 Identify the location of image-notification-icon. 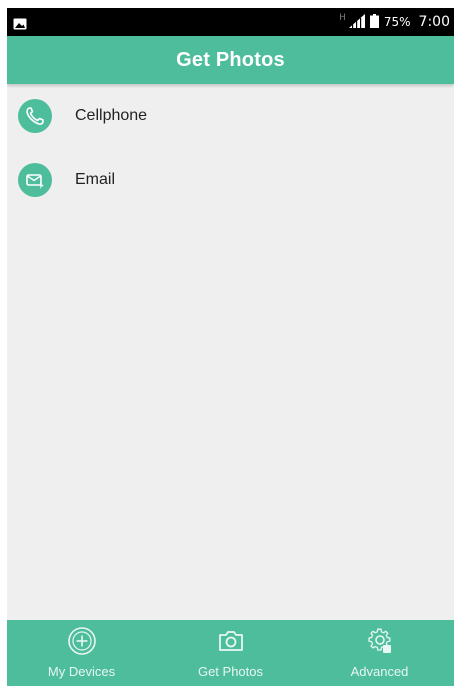
(20, 22).